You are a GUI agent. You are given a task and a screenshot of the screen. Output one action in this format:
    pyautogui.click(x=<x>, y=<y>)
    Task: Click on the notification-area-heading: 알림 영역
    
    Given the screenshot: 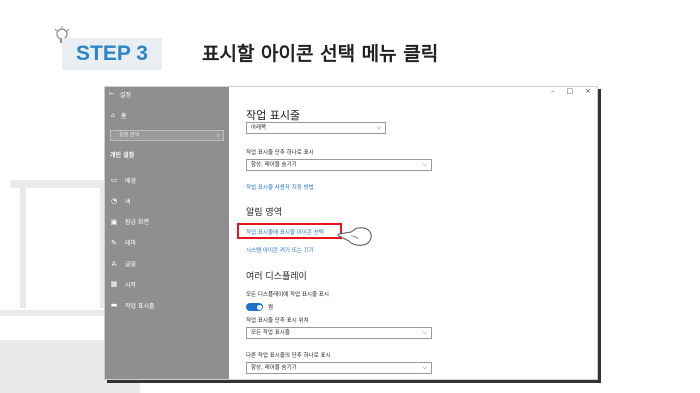 What is the action you would take?
    pyautogui.click(x=264, y=213)
    